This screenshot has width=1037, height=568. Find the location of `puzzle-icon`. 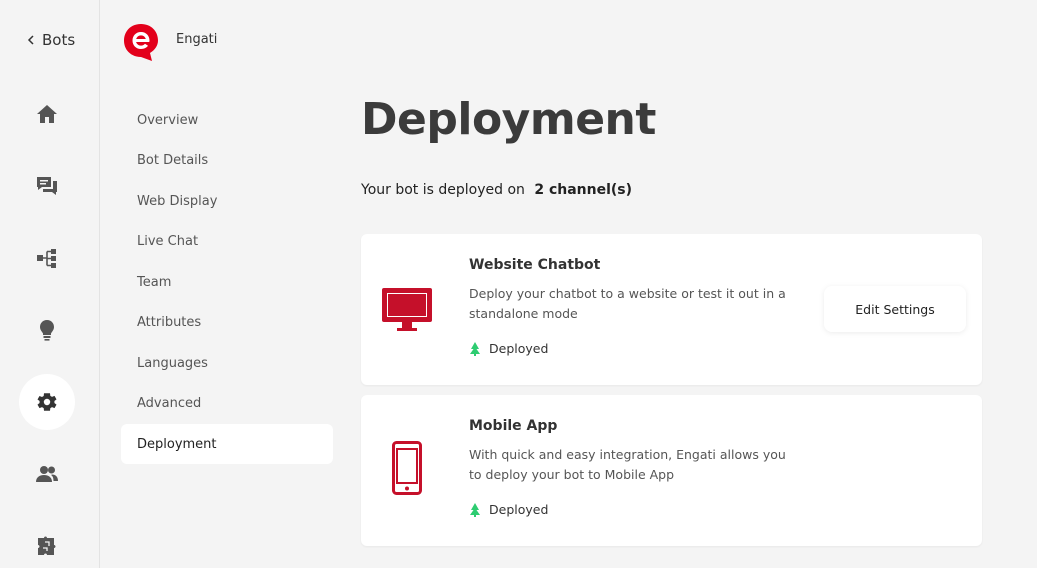

puzzle-icon is located at coordinates (47, 545).